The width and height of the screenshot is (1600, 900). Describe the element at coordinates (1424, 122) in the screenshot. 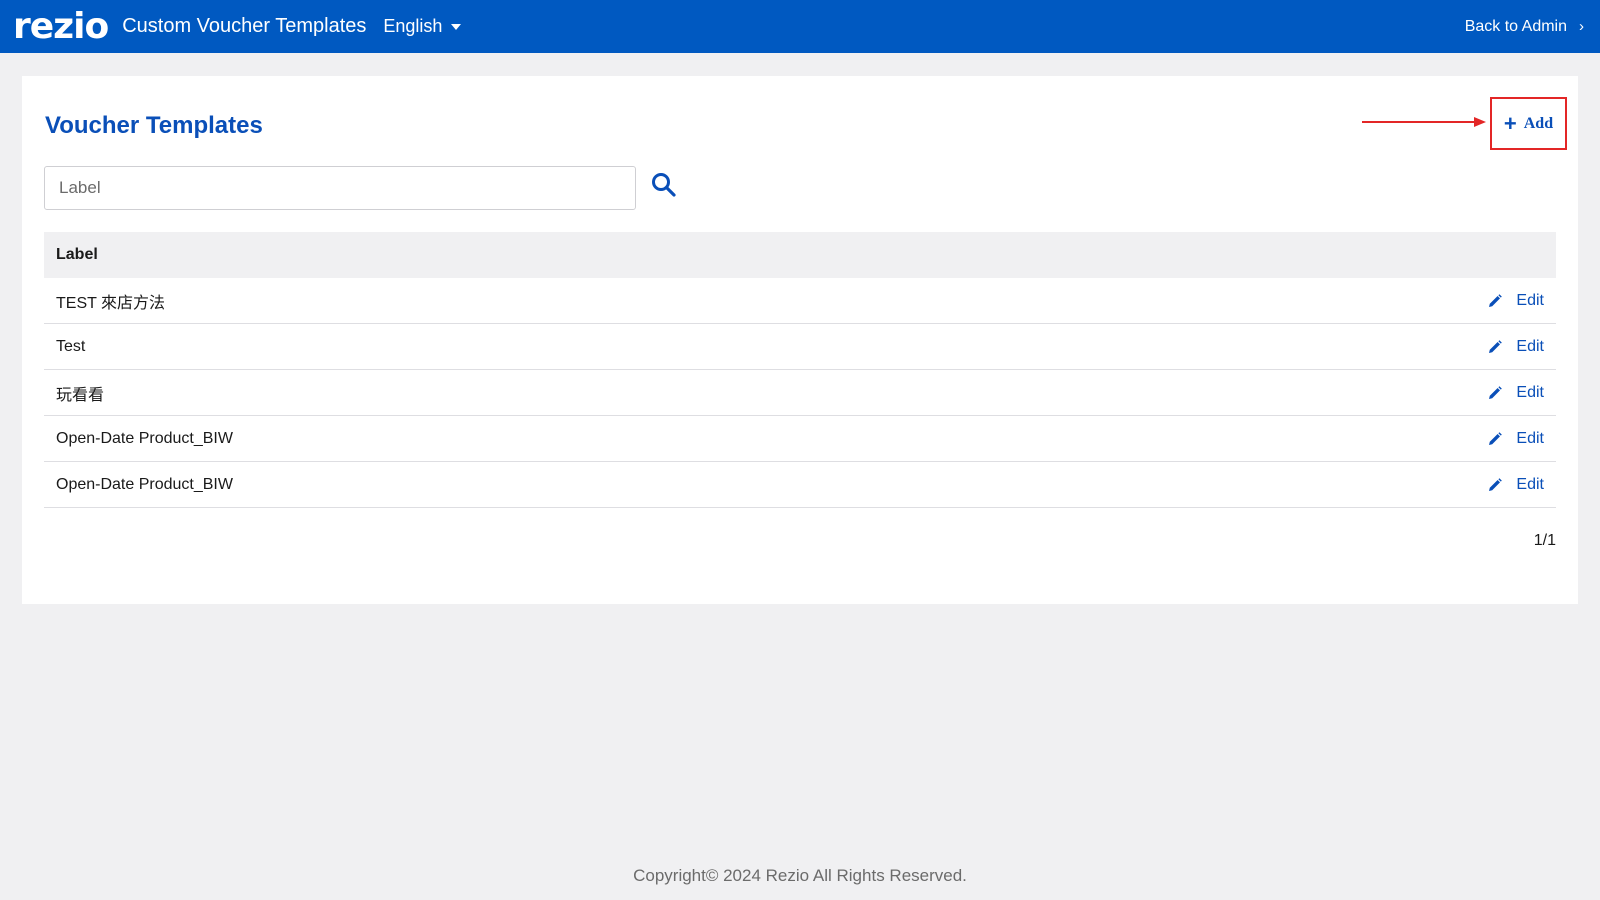

I see `annotation-arrow` at that location.